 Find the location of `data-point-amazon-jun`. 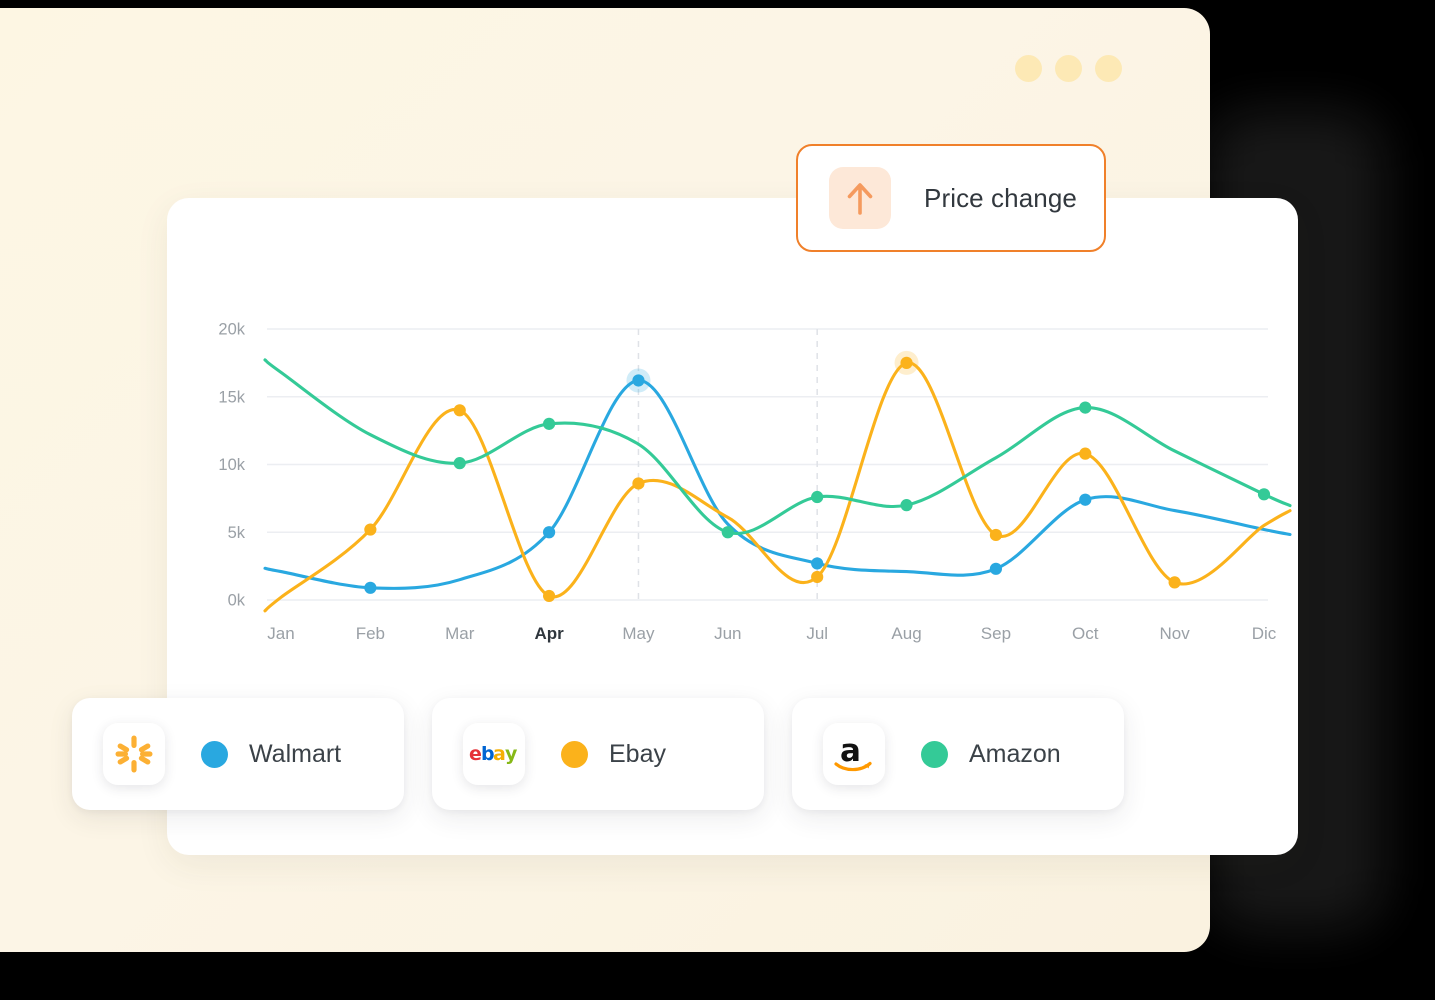

data-point-amazon-jun is located at coordinates (727, 532).